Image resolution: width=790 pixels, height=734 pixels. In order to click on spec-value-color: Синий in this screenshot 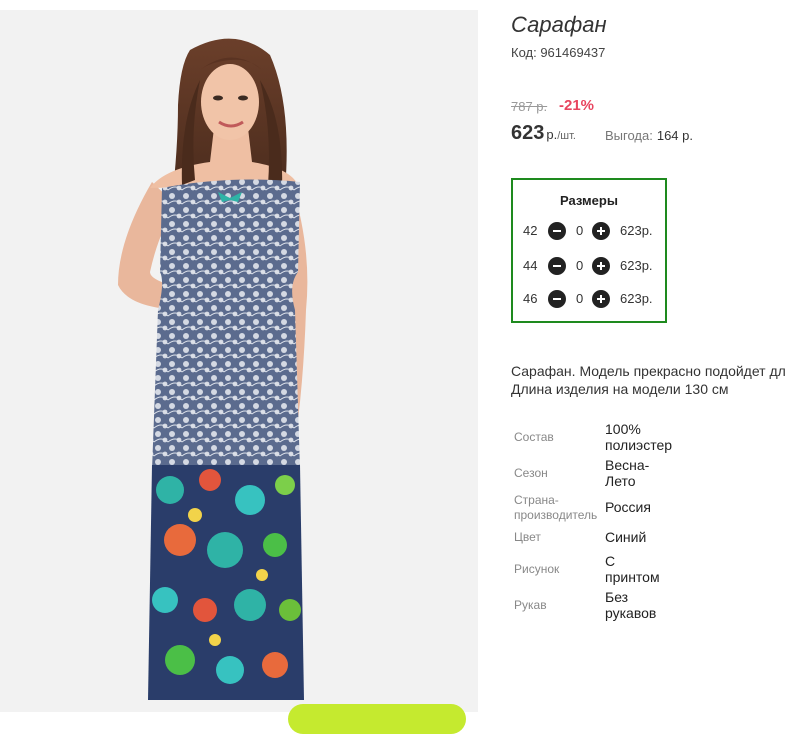, I will do `click(626, 537)`.